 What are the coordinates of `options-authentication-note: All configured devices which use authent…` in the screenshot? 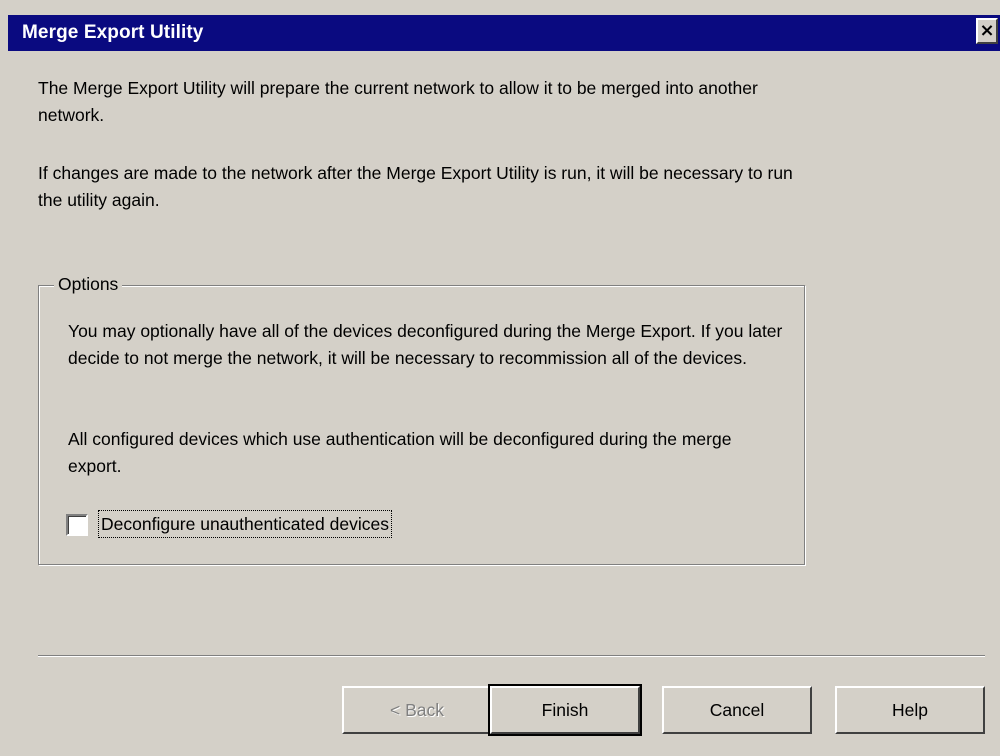 It's located at (400, 452).